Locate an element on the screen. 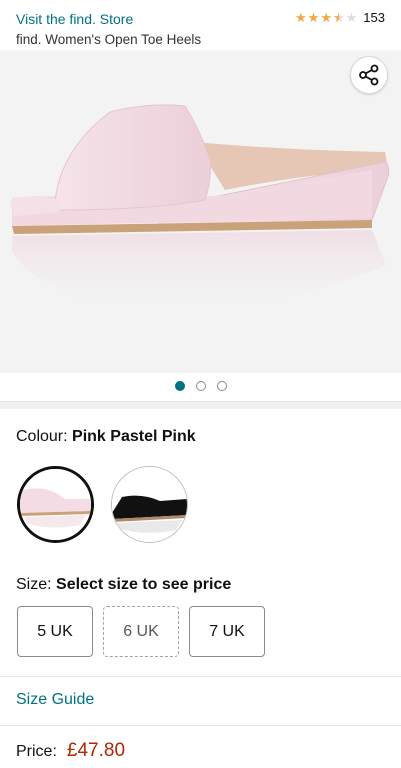 The image size is (401, 768). share-button is located at coordinates (369, 75).